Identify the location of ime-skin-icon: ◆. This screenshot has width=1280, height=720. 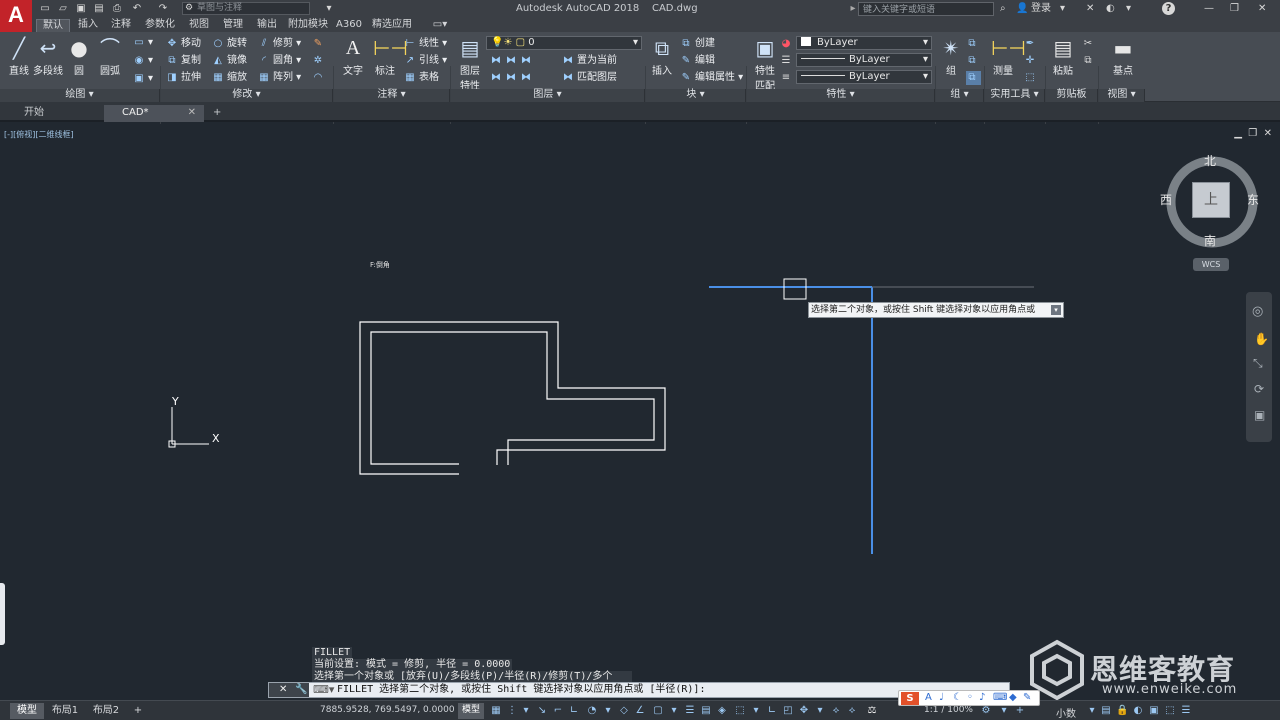
(1013, 697).